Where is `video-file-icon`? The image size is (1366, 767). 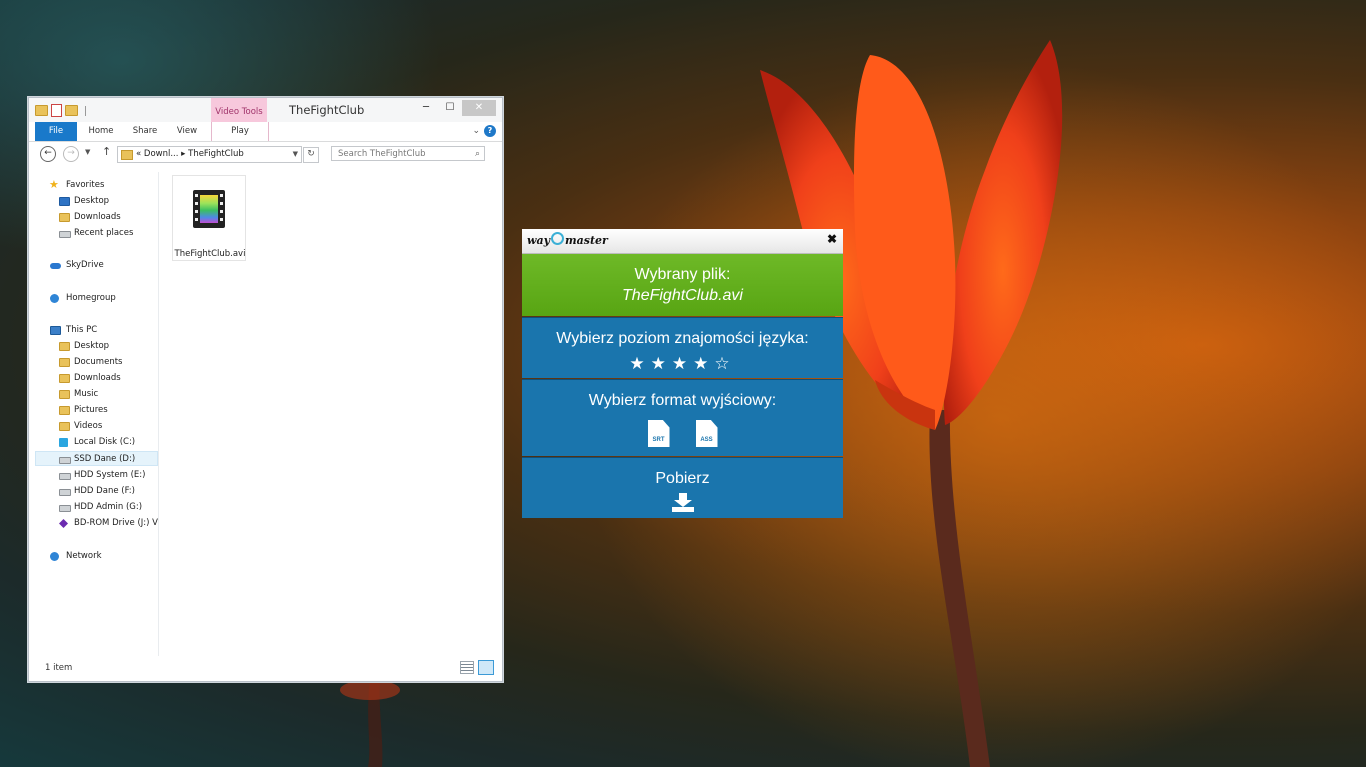
video-file-icon is located at coordinates (209, 209).